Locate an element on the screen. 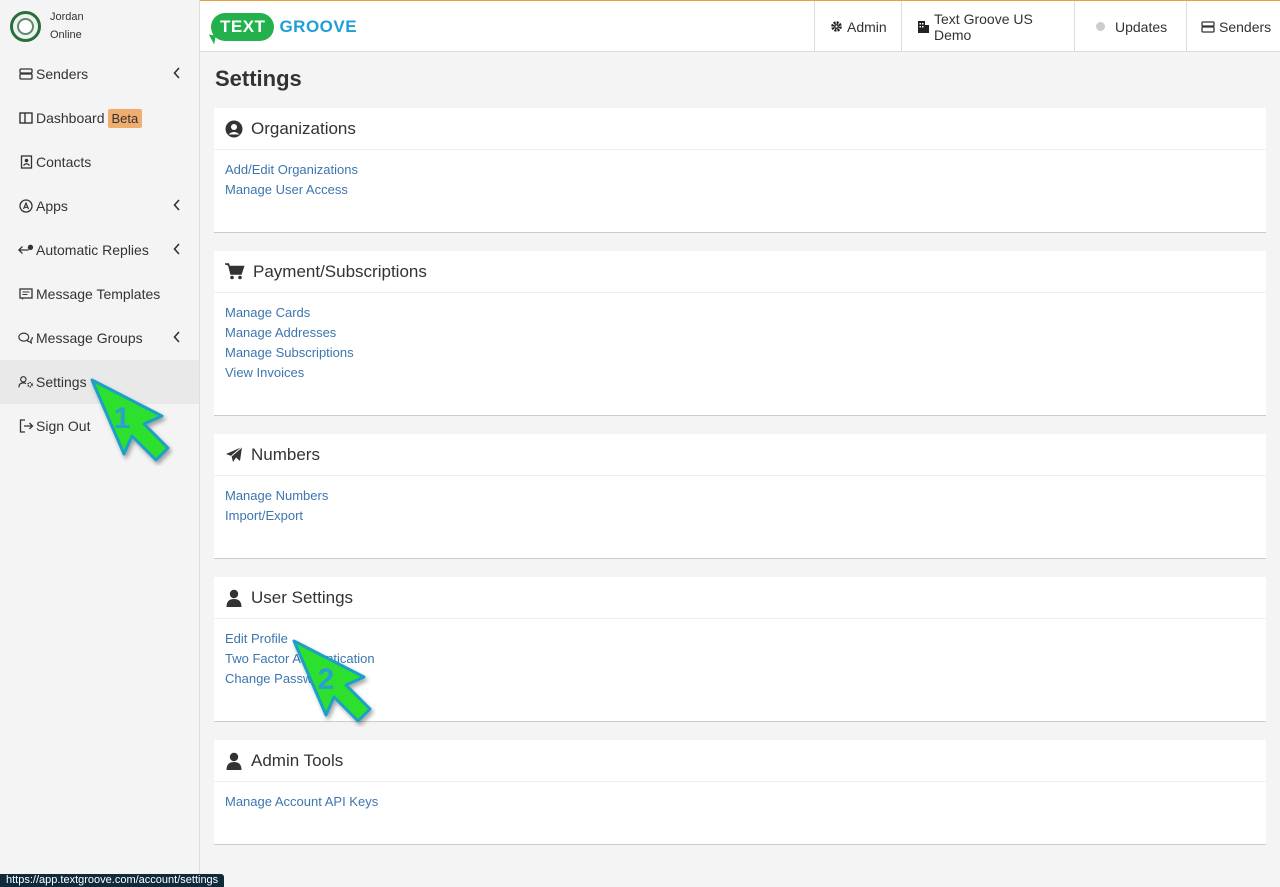 This screenshot has height=887, width=1280. organization-menu: Text Groove US Demo is located at coordinates (987, 26).